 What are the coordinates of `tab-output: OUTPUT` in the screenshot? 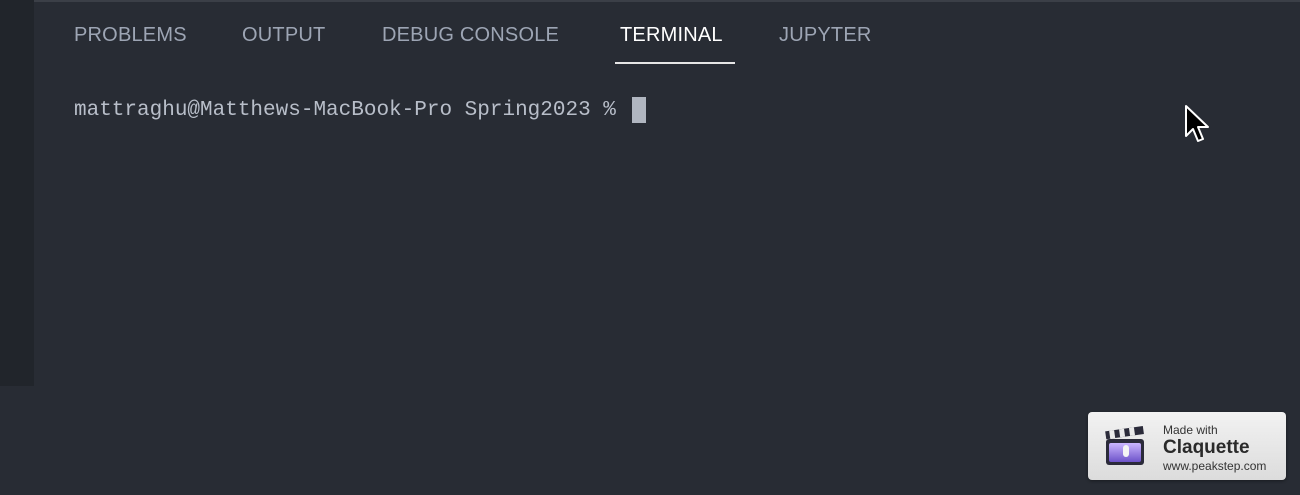 It's located at (283, 44).